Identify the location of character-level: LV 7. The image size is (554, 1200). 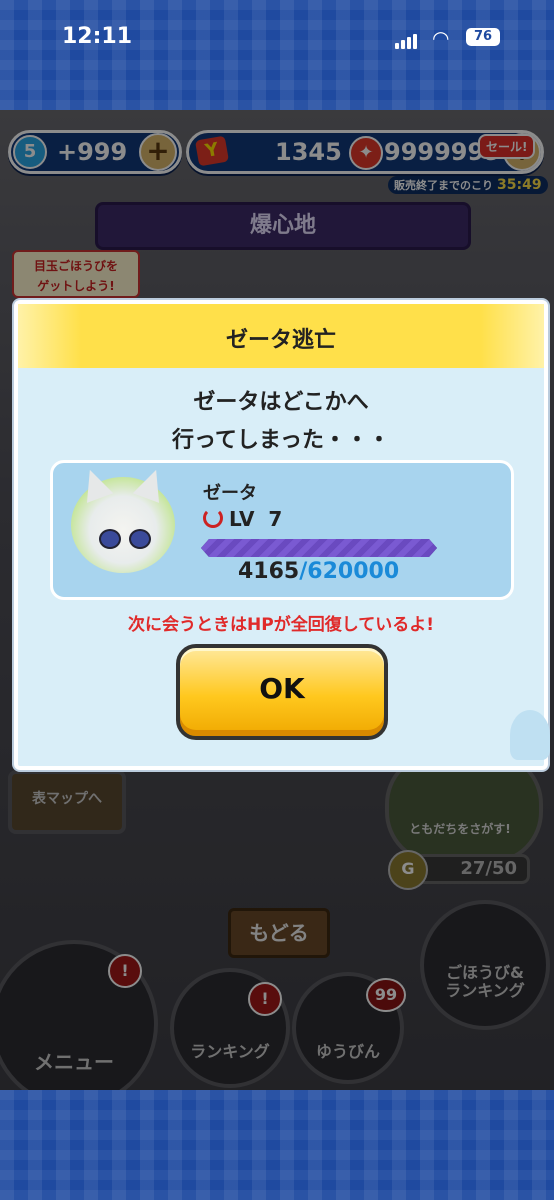
(242, 519).